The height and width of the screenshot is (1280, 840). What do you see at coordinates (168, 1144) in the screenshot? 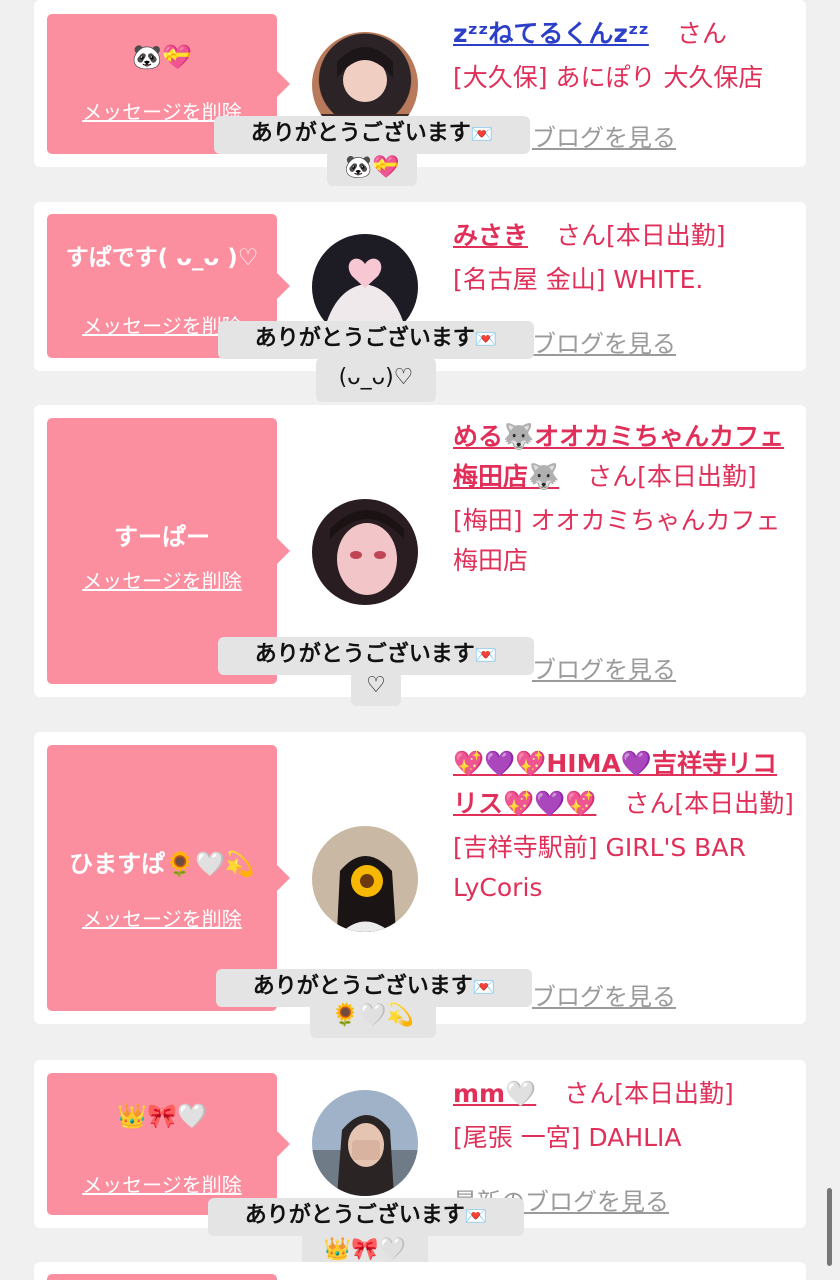
I see `message-bubble: 👑🎀🤍 メッセージを削除` at bounding box center [168, 1144].